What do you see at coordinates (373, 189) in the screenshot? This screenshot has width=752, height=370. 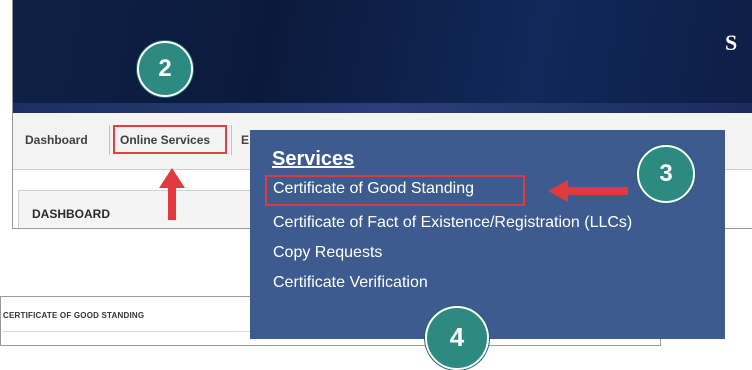 I see `menu-item-certificate-good-standing: Certificate of Good Standing` at bounding box center [373, 189].